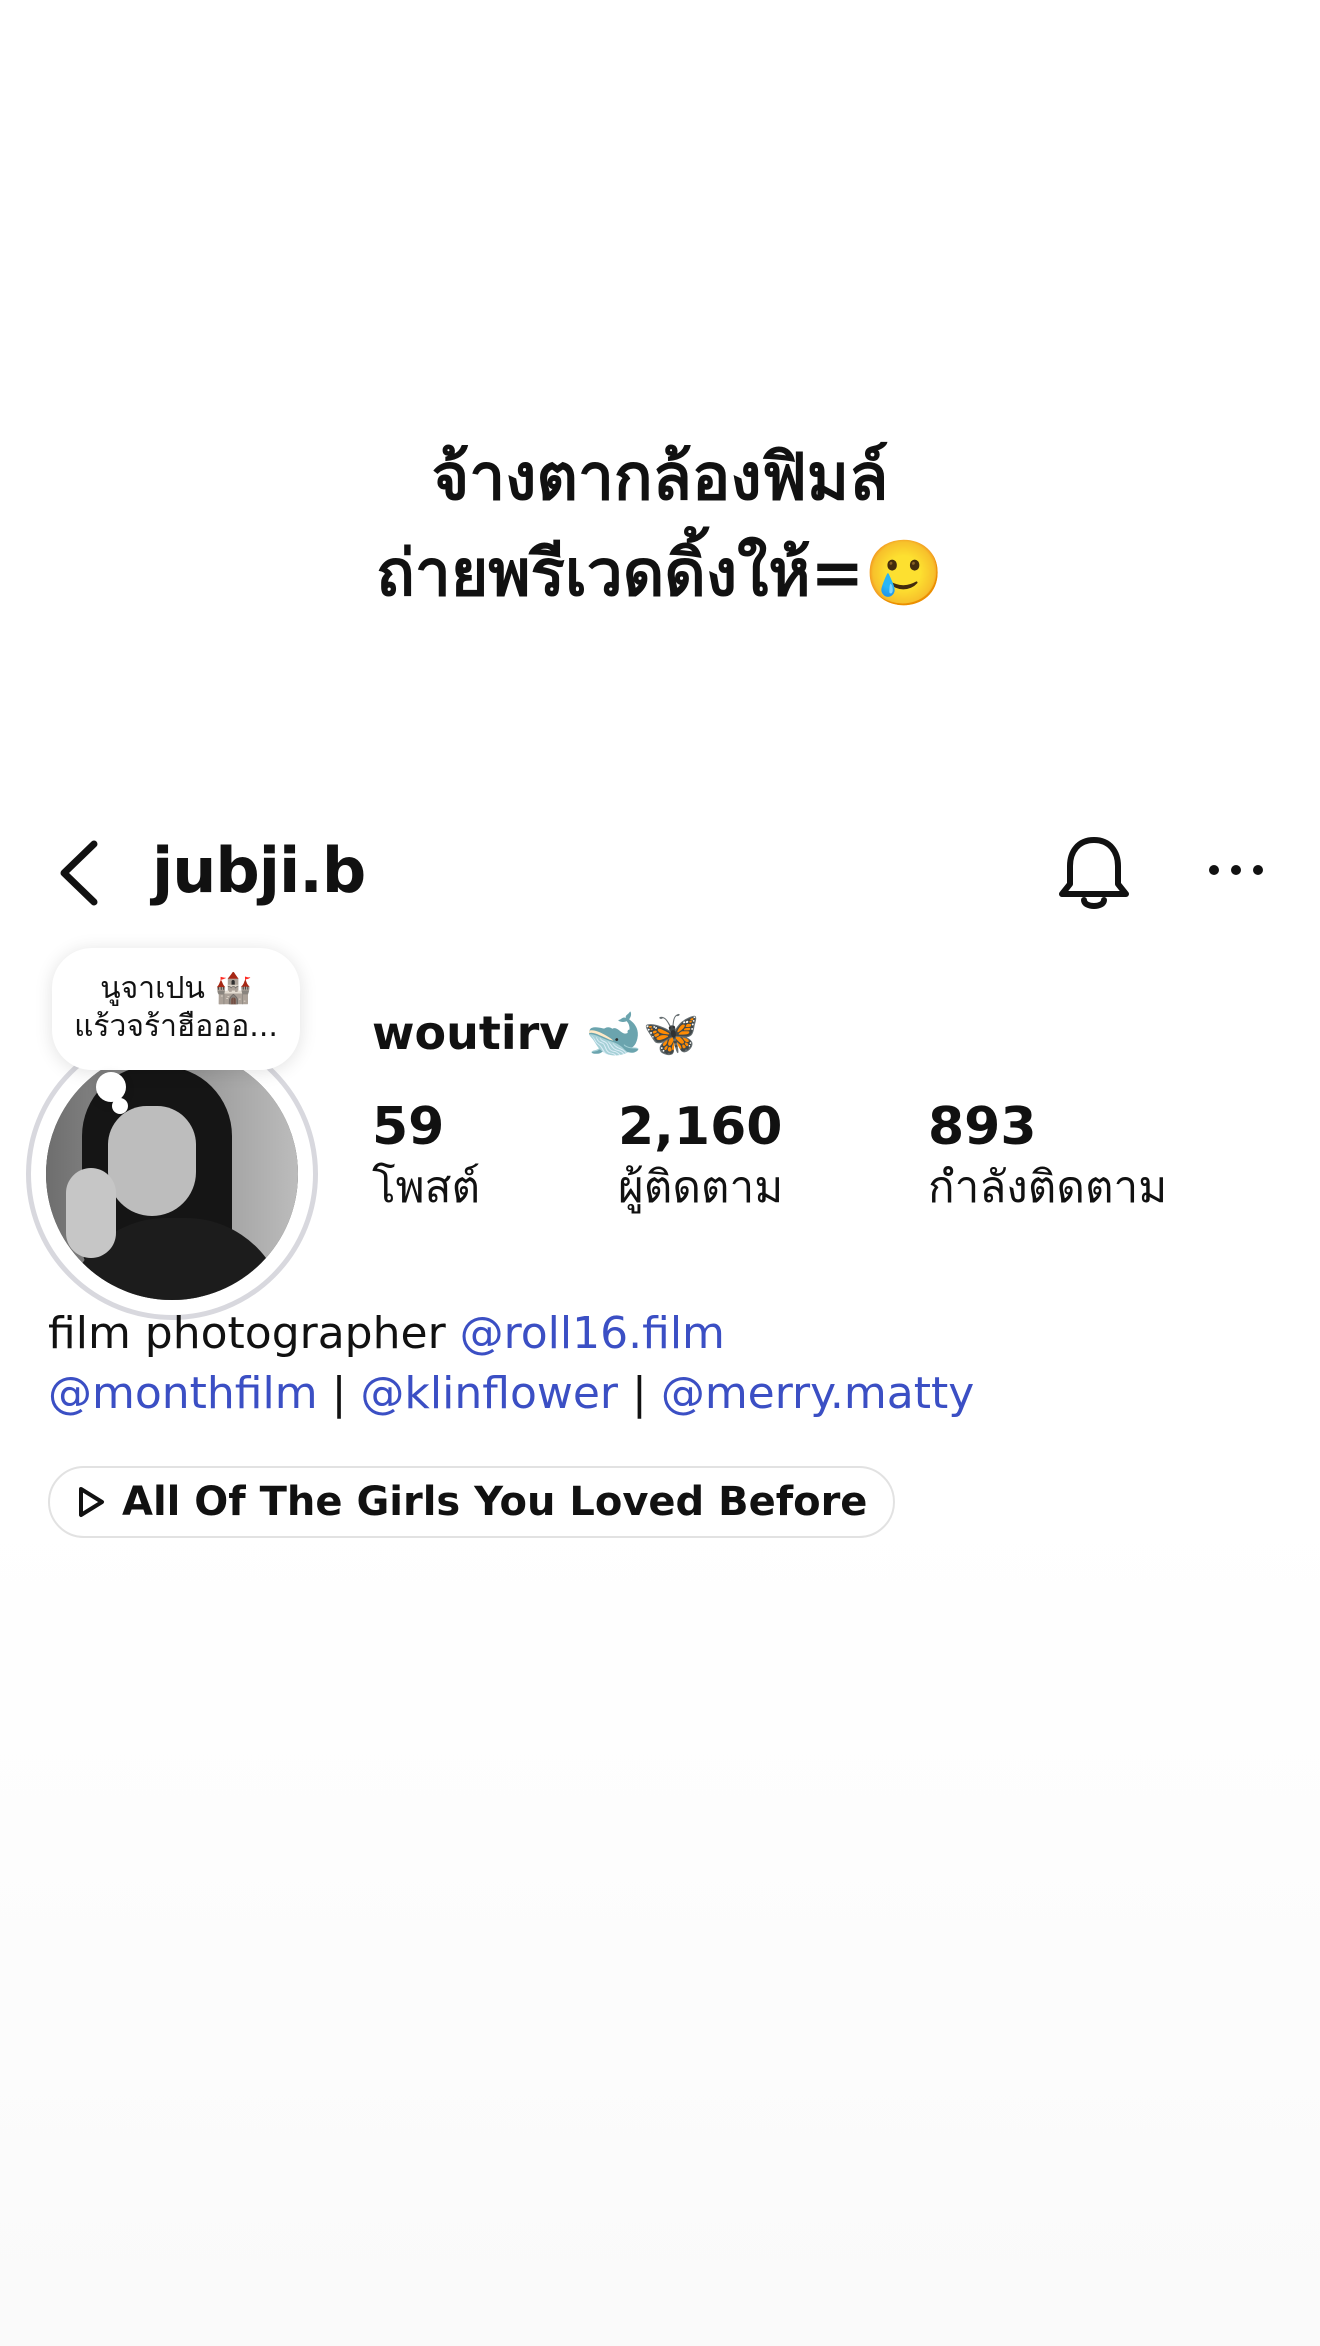 The image size is (1320, 2346). I want to click on mention-link-klinflower: @klinflower, so click(489, 1393).